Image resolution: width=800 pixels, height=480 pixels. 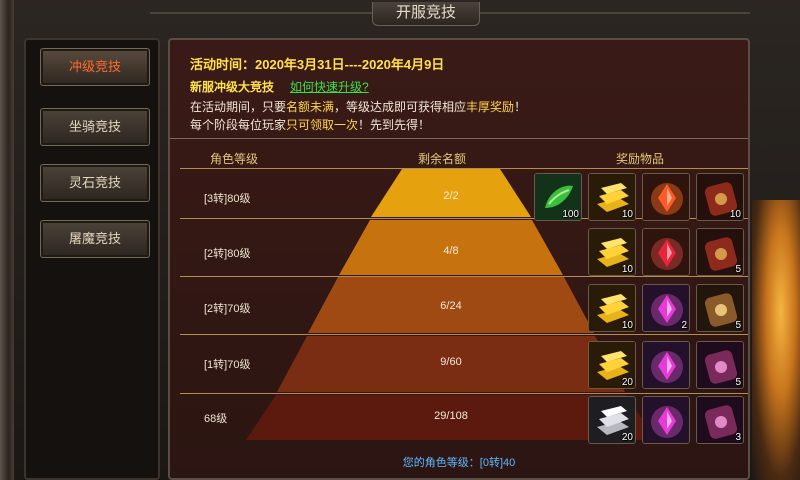 What do you see at coordinates (720, 365) in the screenshot?
I see `reward-item-purple-bracer: 5` at bounding box center [720, 365].